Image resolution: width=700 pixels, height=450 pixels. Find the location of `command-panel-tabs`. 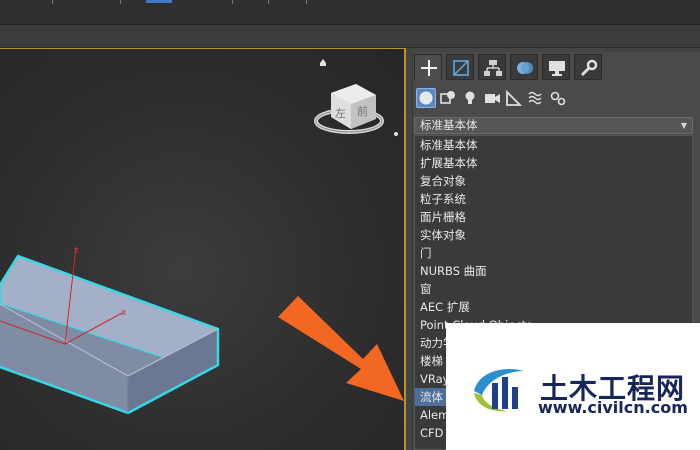

command-panel-tabs is located at coordinates (554, 67).